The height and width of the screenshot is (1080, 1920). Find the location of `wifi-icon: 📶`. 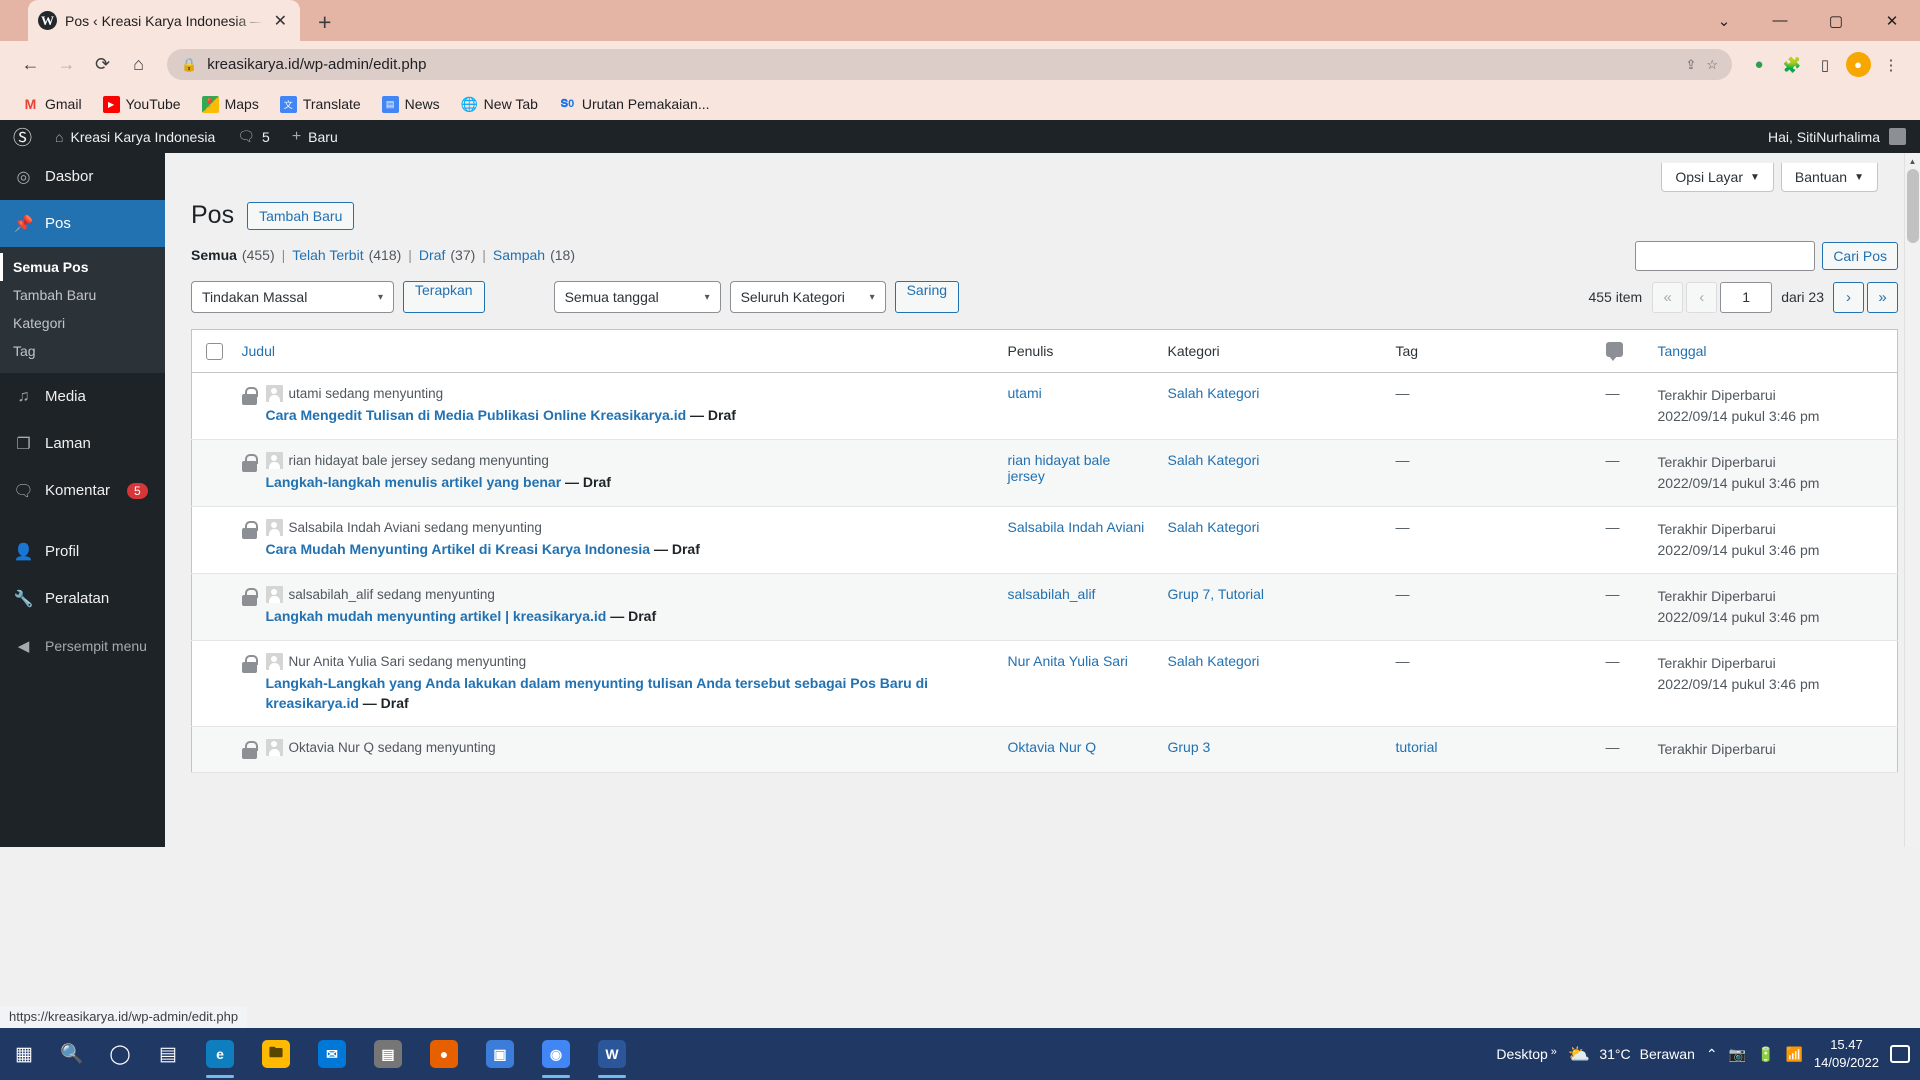

wifi-icon: 📶 is located at coordinates (1793, 1054).